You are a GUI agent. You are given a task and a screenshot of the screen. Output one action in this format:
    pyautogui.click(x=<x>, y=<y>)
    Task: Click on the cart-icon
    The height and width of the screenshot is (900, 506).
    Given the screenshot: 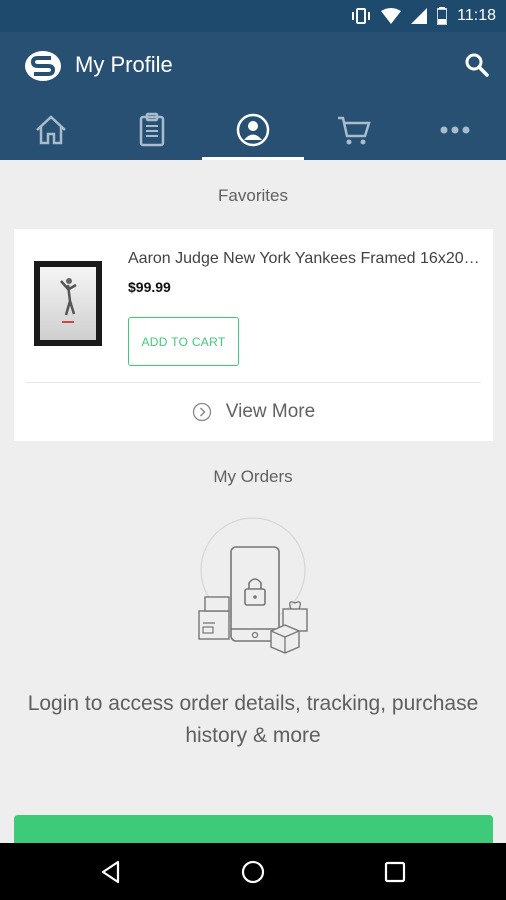 What is the action you would take?
    pyautogui.click(x=354, y=130)
    